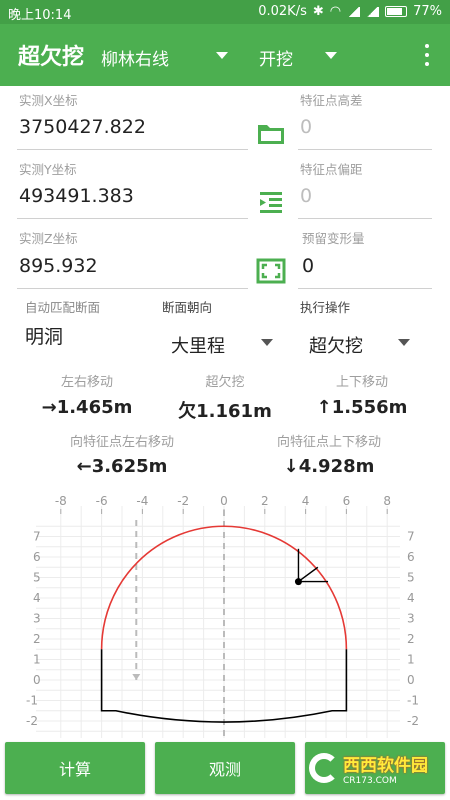 This screenshot has height=800, width=450. What do you see at coordinates (411, 639) in the screenshot?
I see `y-tick-label-right: 2` at bounding box center [411, 639].